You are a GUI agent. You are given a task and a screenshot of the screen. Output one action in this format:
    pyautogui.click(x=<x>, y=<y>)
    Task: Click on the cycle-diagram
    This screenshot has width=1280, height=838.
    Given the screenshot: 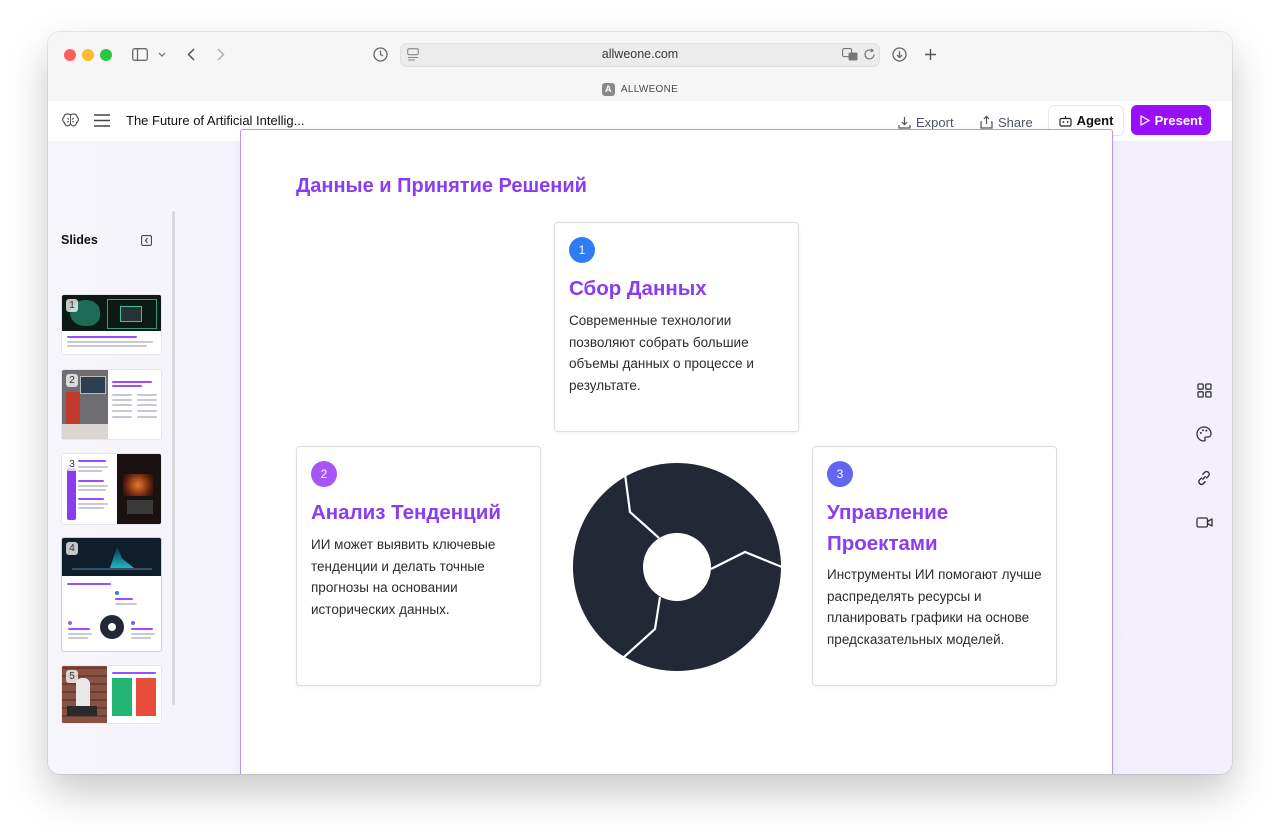 What is the action you would take?
    pyautogui.click(x=677, y=567)
    